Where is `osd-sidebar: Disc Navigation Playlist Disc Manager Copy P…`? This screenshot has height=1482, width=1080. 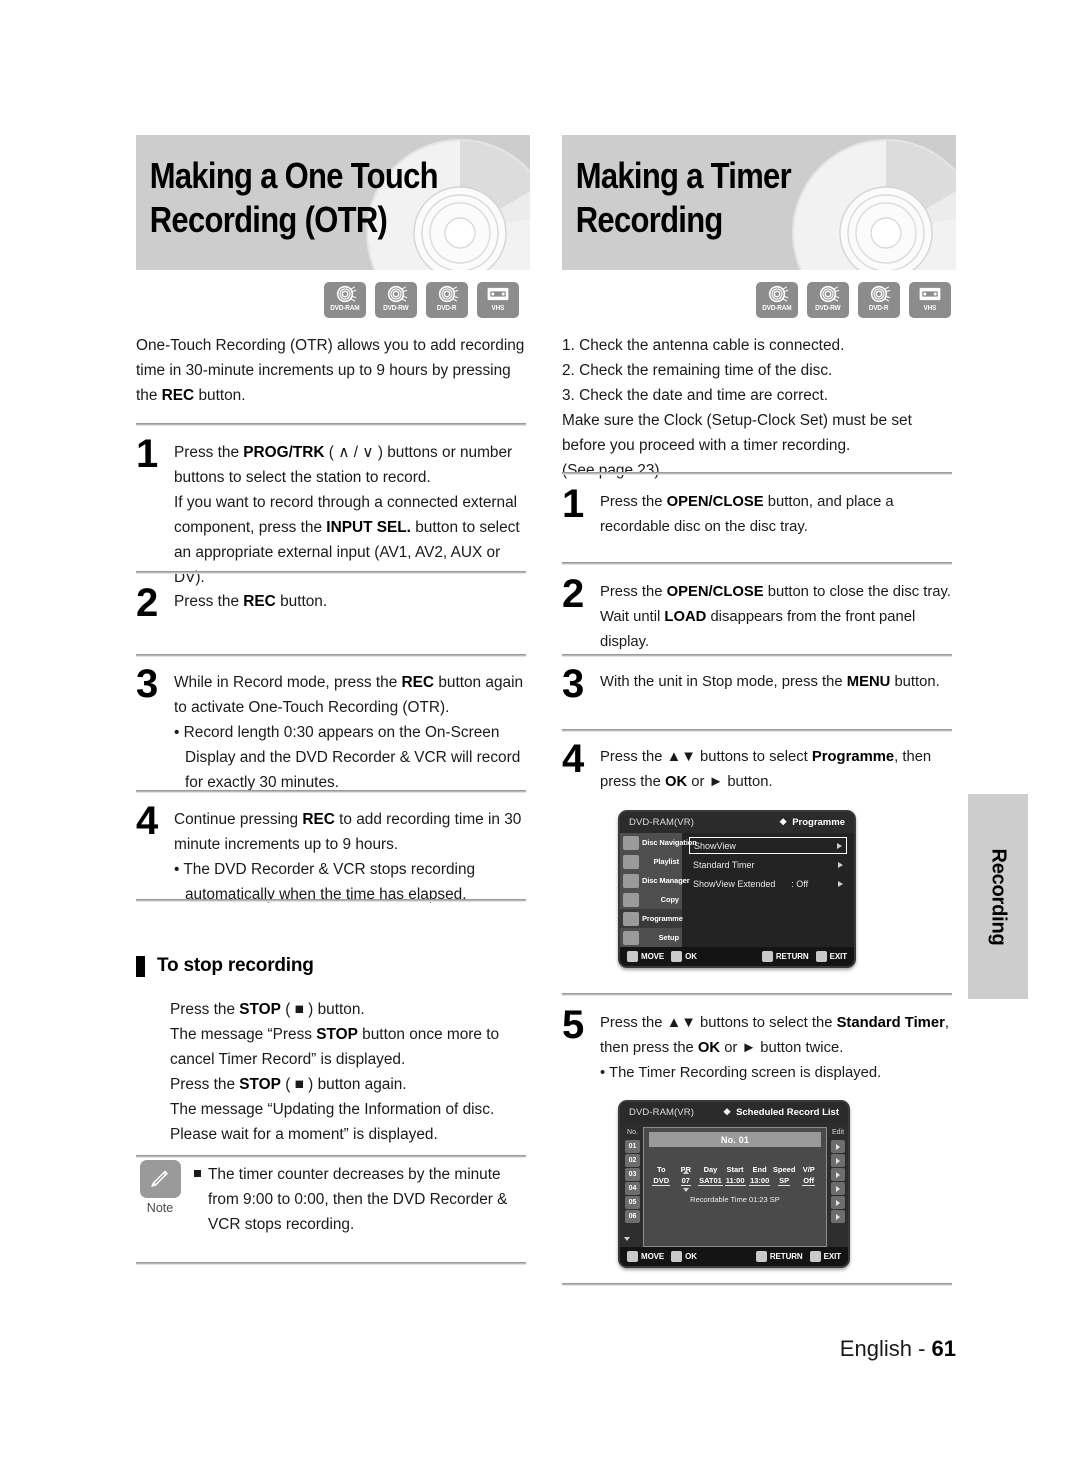 osd-sidebar: Disc Navigation Playlist Disc Manager Copy P… is located at coordinates (658, 890).